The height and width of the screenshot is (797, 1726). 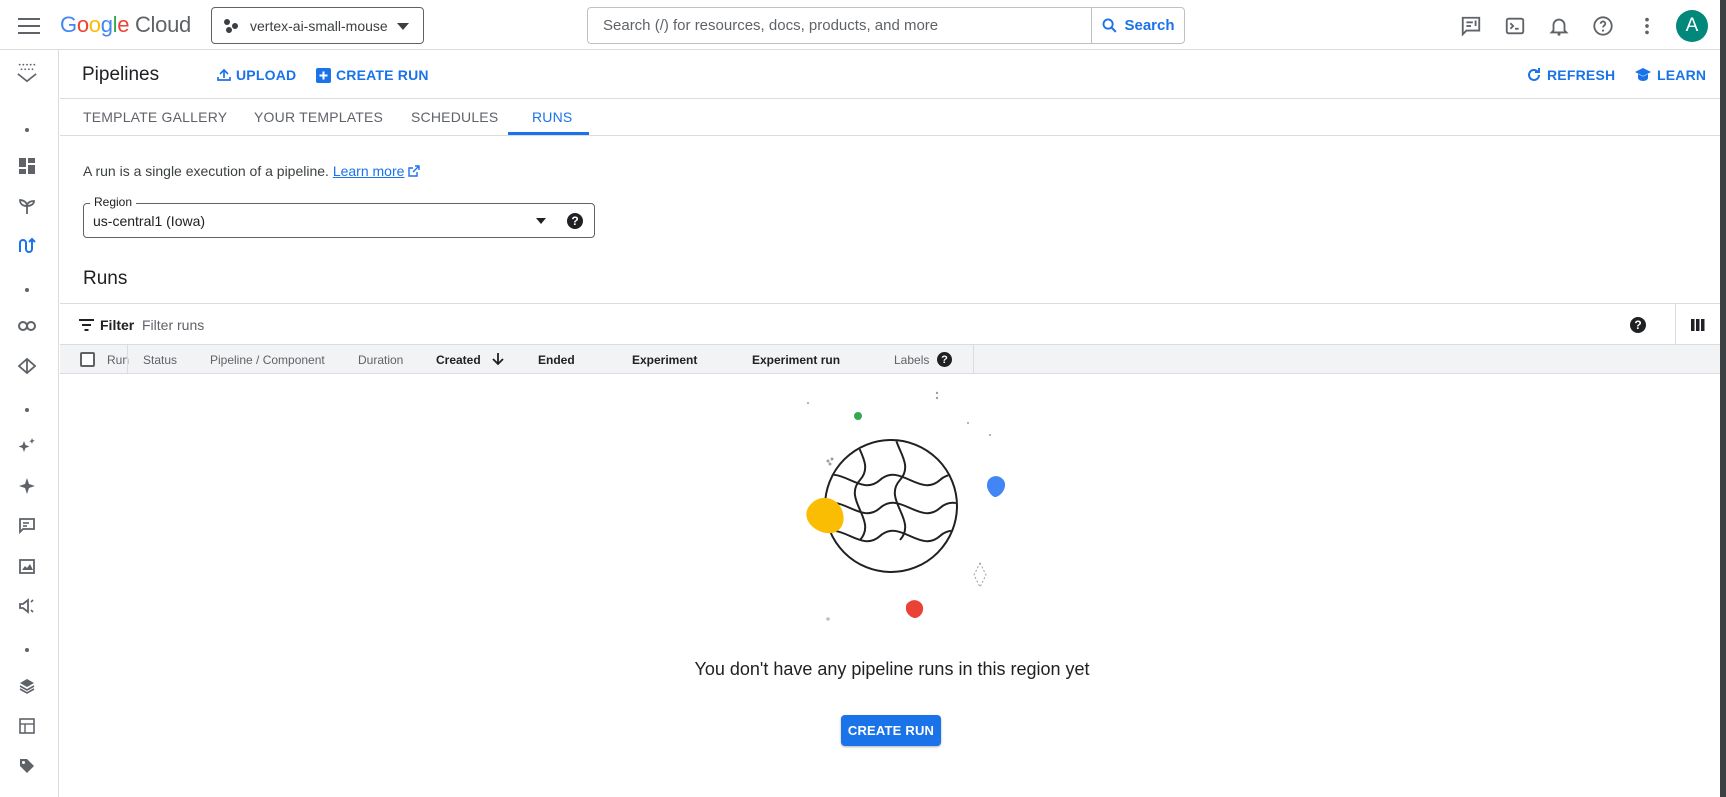 What do you see at coordinates (224, 74) in the screenshot?
I see `upload-icon` at bounding box center [224, 74].